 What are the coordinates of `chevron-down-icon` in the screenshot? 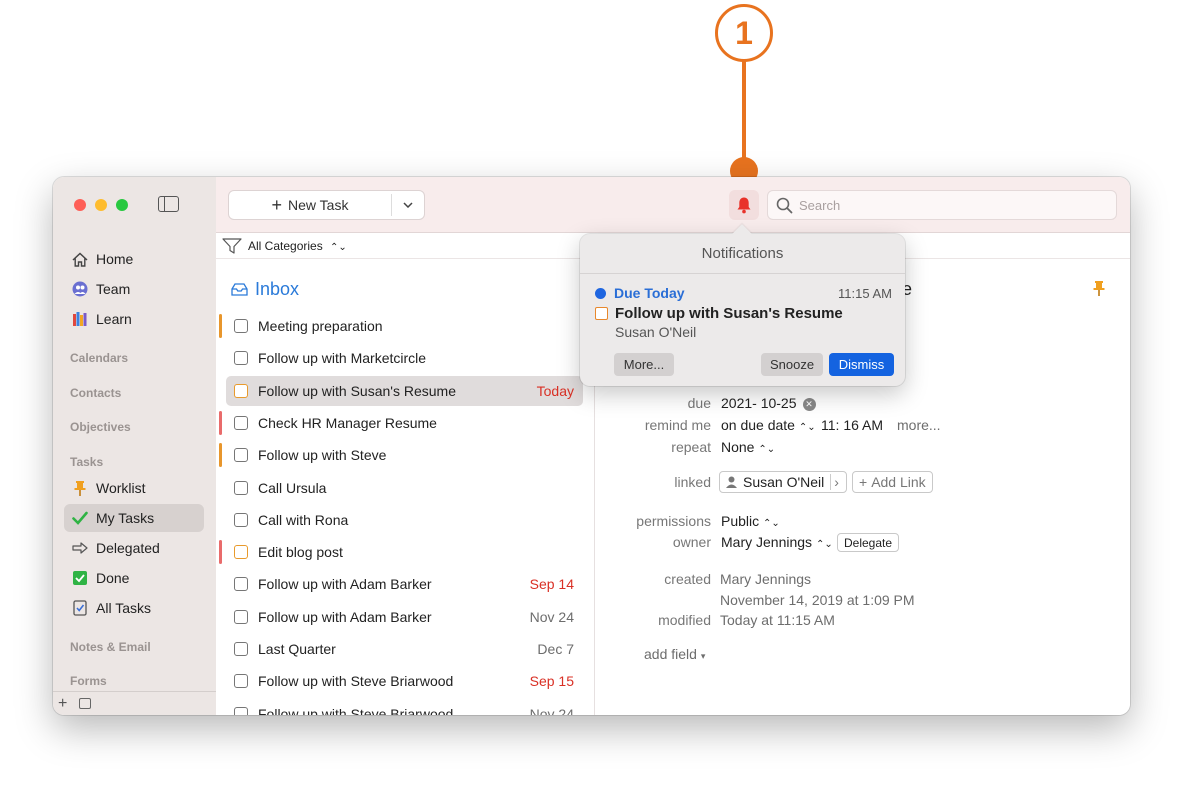 It's located at (408, 205).